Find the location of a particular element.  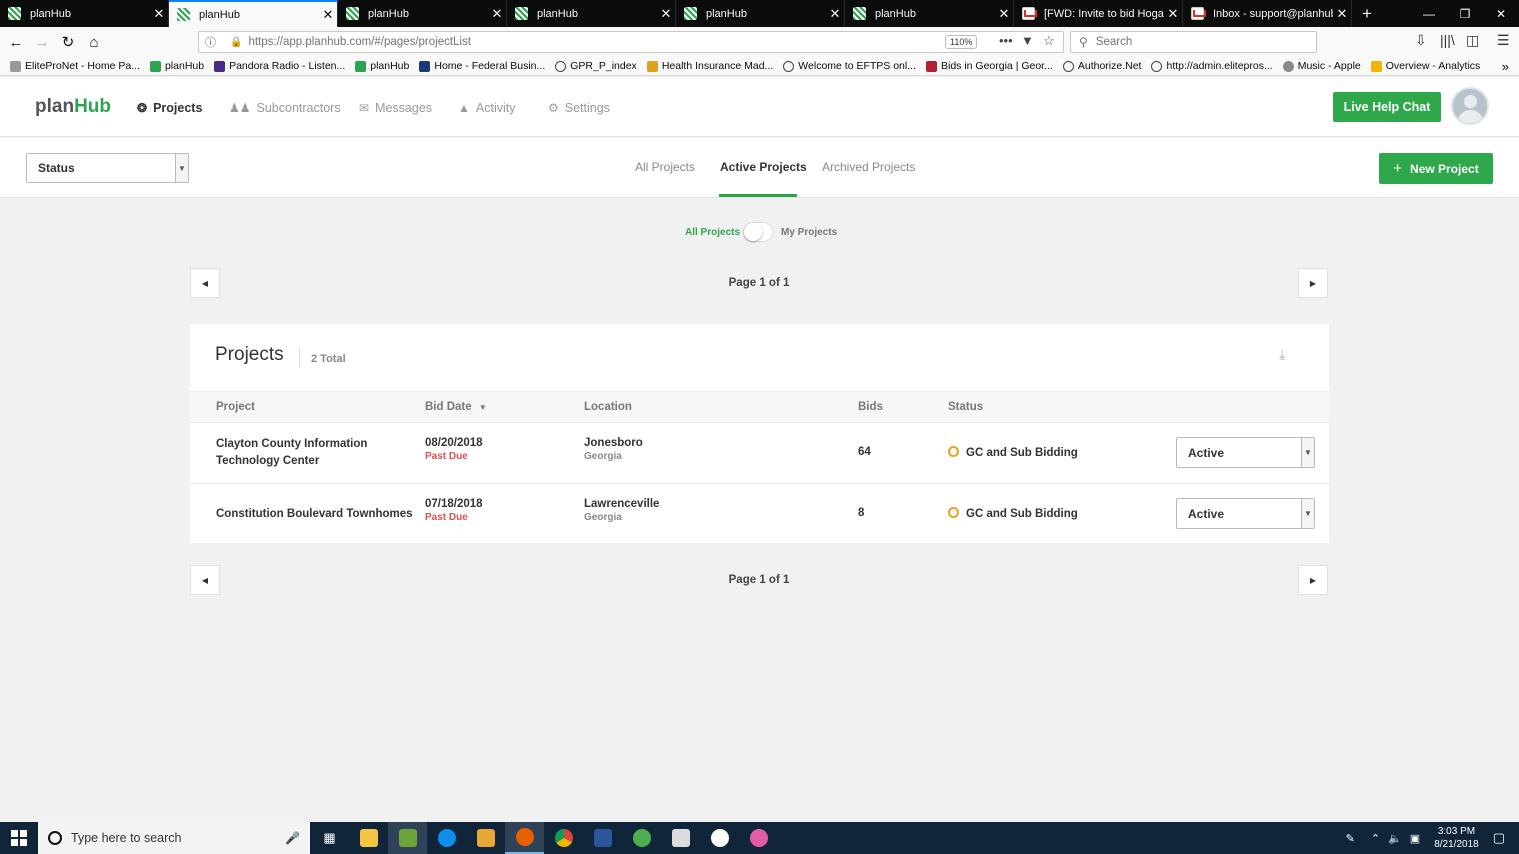

planhub-logo: planHub is located at coordinates (73, 107).